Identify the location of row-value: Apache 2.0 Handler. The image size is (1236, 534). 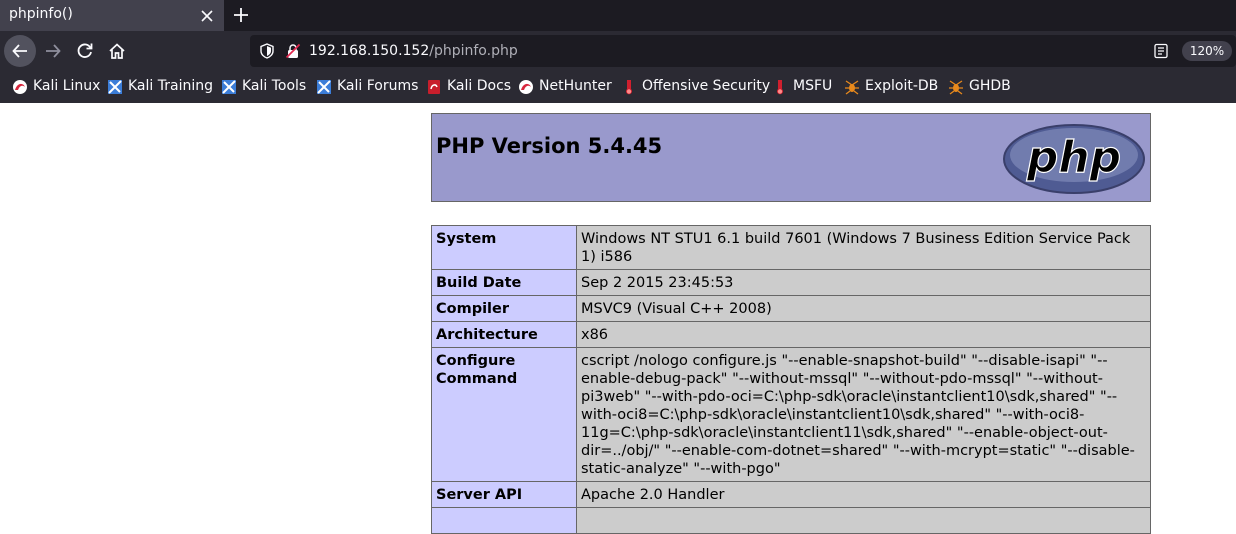
(863, 494).